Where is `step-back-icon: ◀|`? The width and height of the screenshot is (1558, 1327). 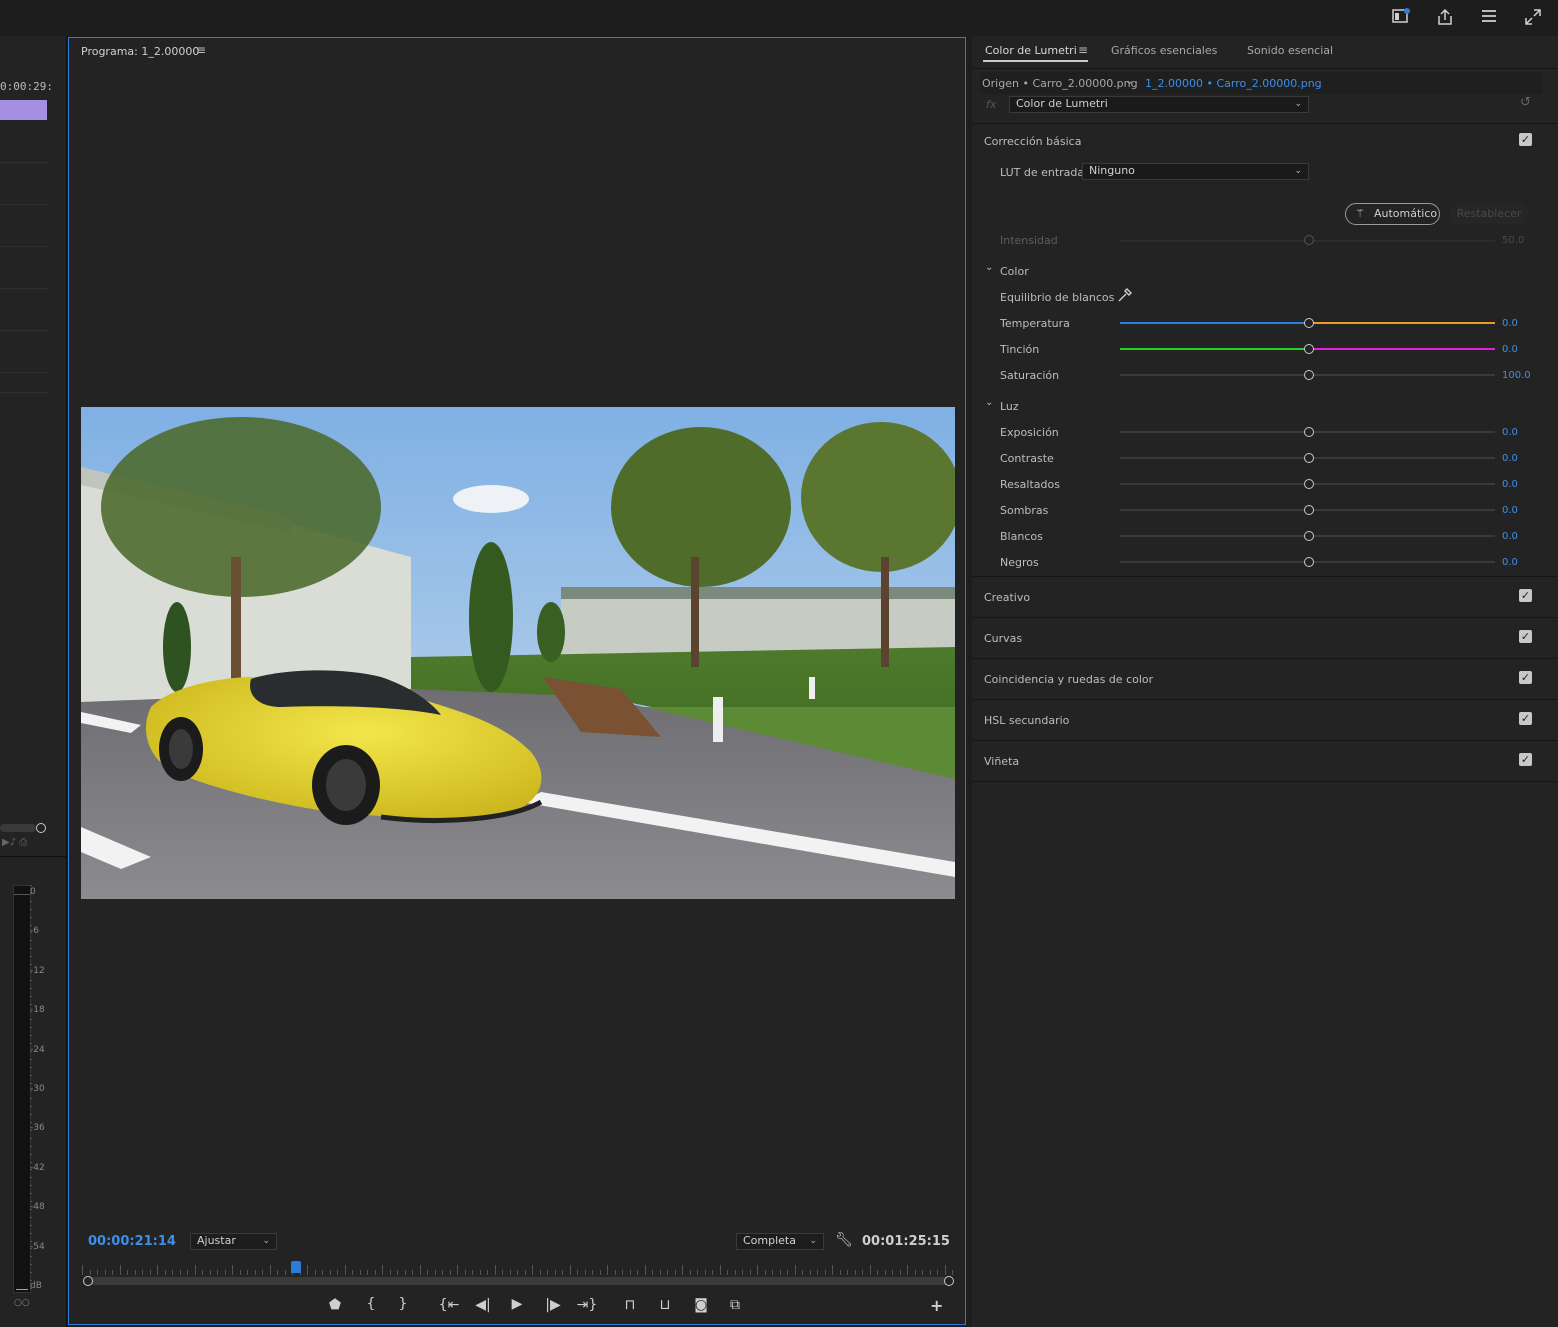
step-back-icon: ◀| is located at coordinates (483, 1305).